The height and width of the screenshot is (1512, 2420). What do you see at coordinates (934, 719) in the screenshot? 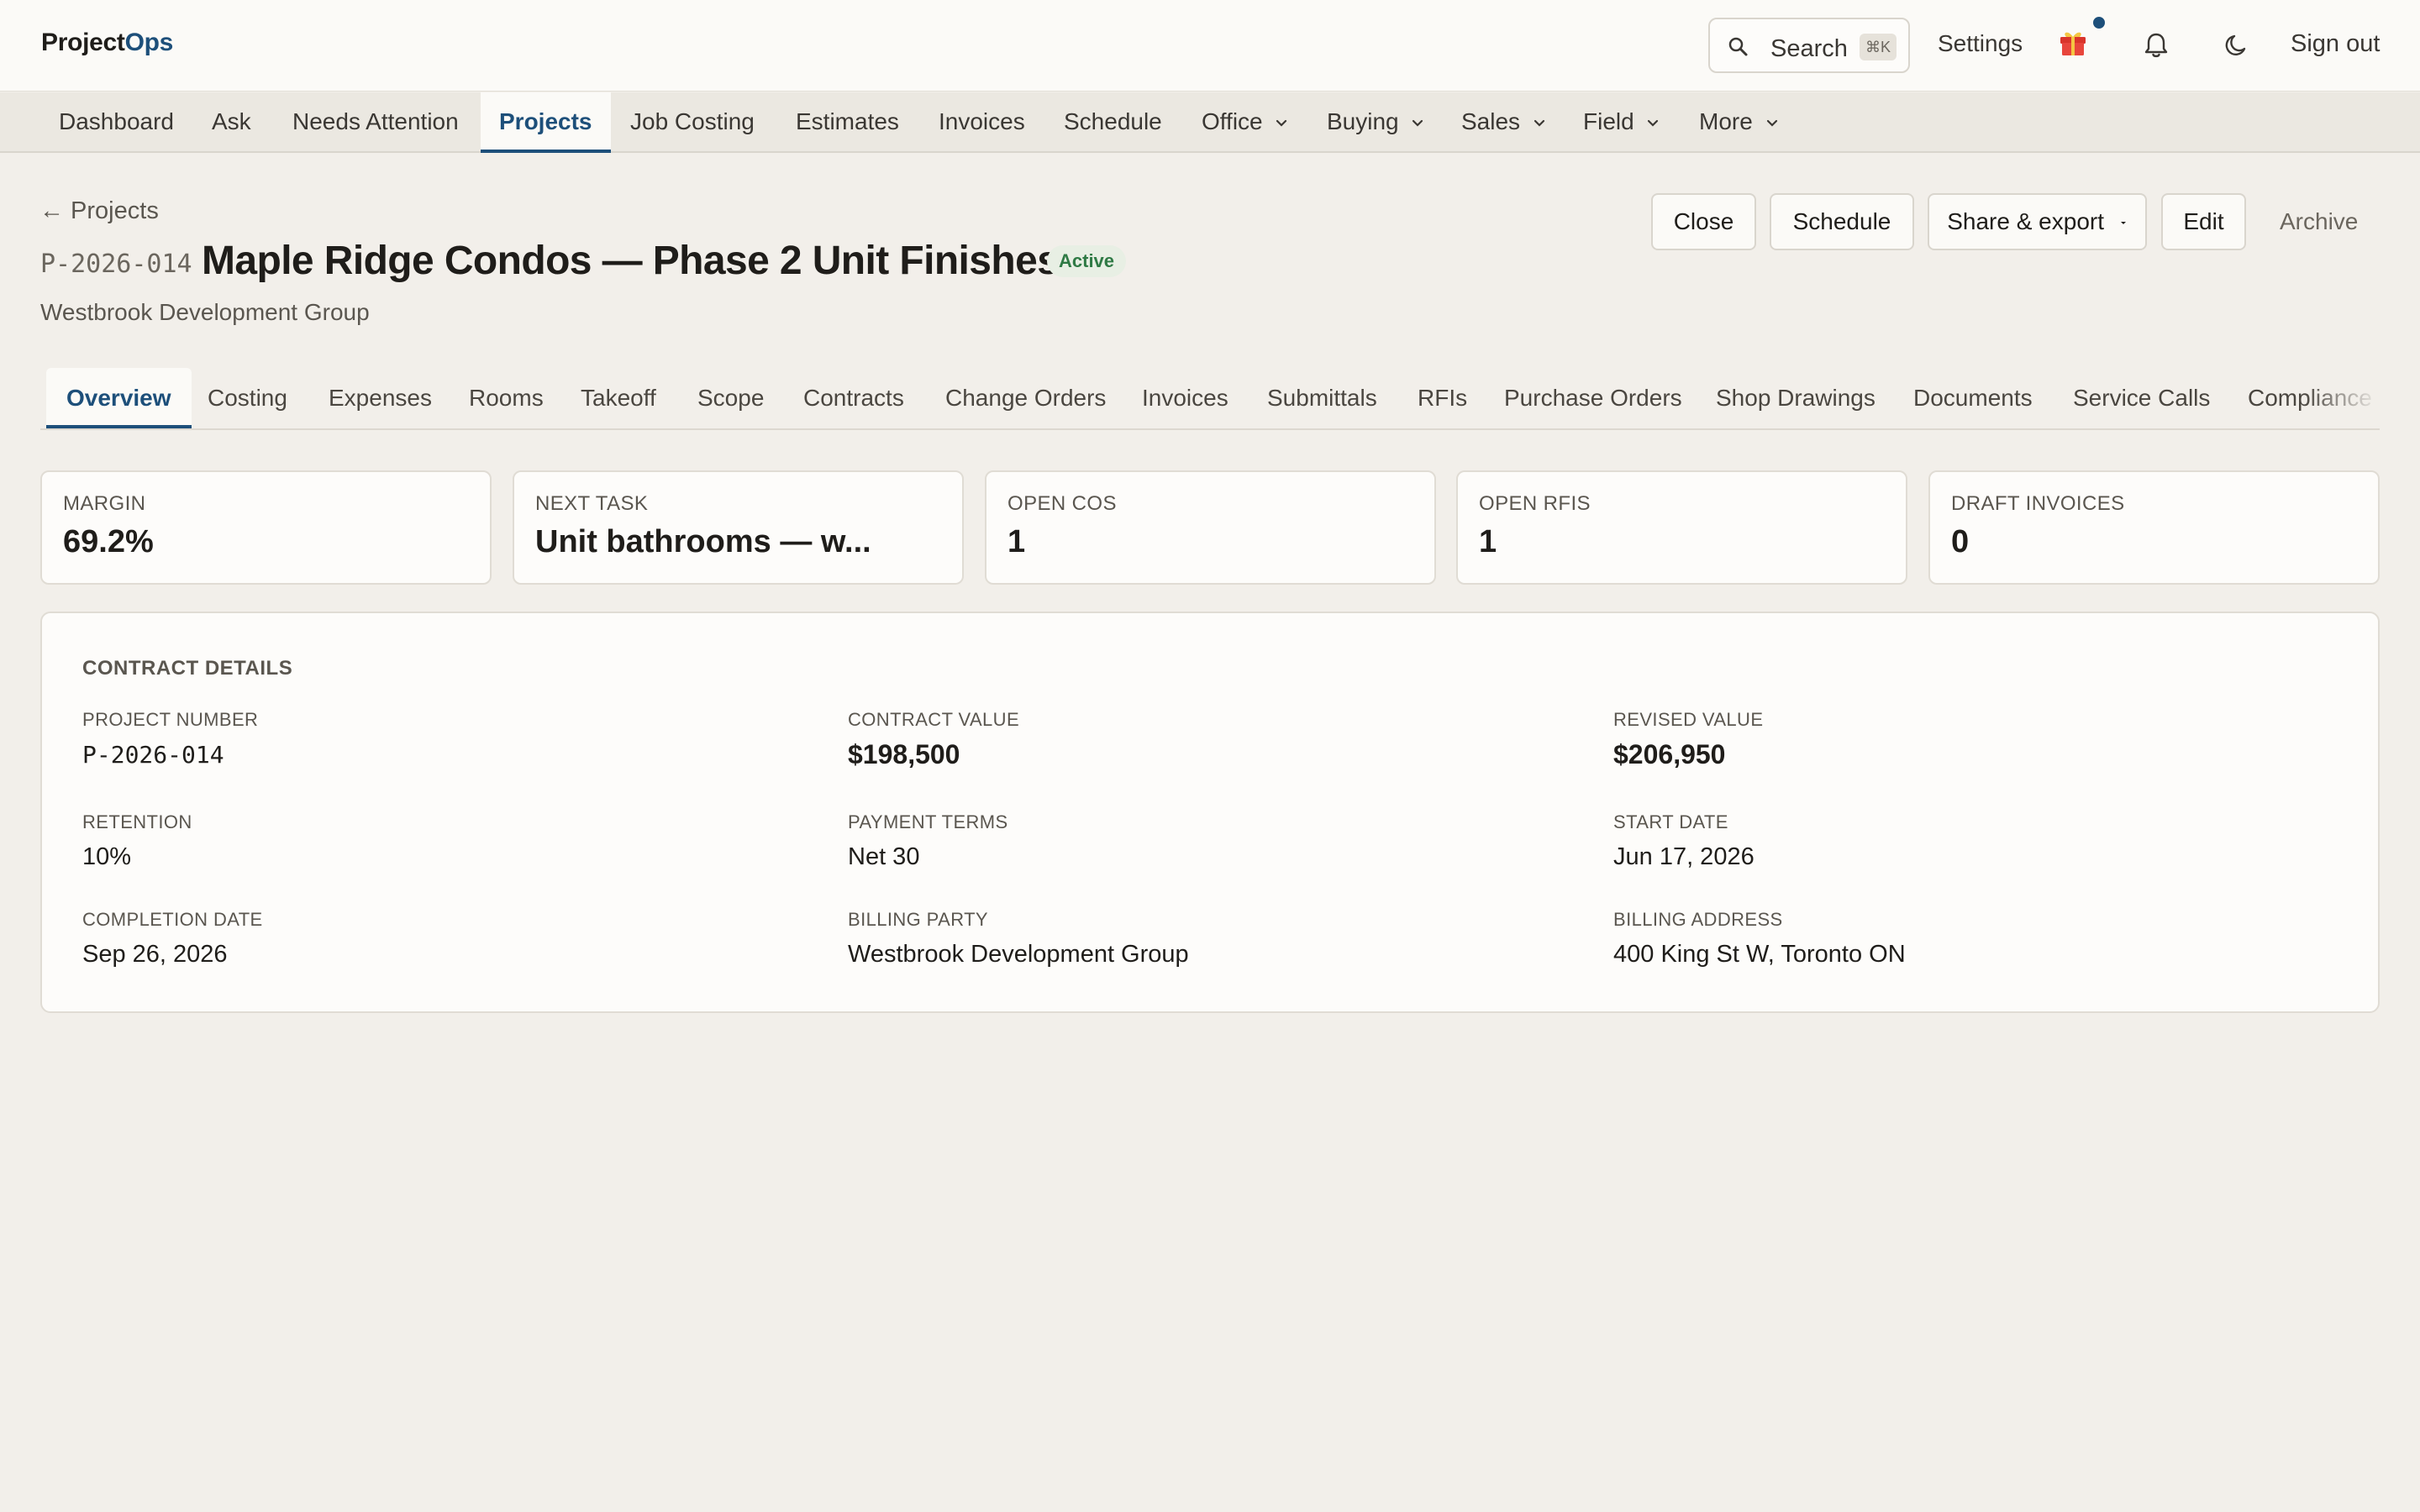
I see `field-label: CONTRACT VALUE` at bounding box center [934, 719].